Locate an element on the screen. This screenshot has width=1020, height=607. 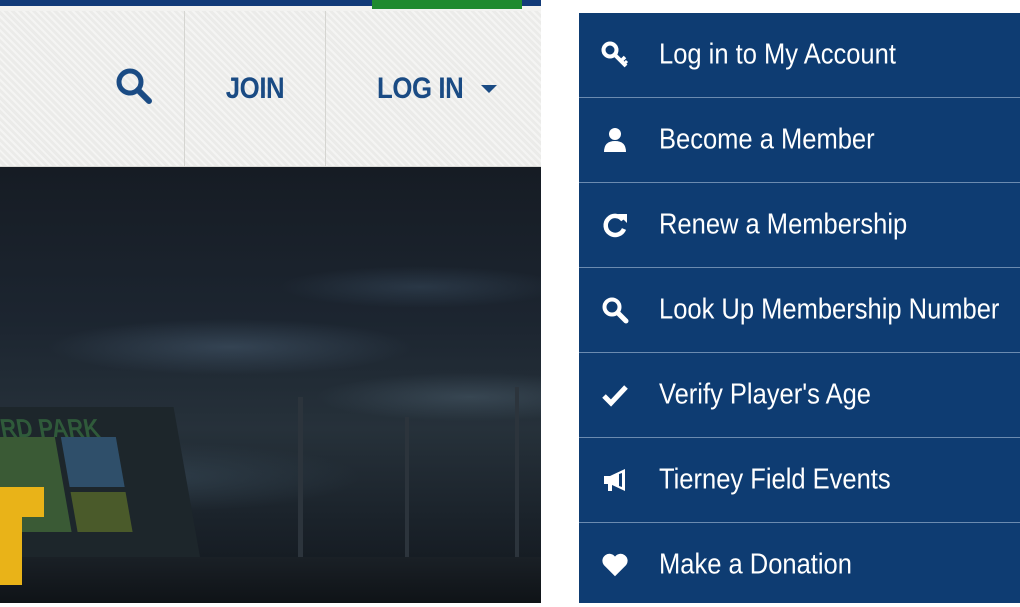
menu-item-lookup-number: Look Up Membership Number is located at coordinates (799, 310).